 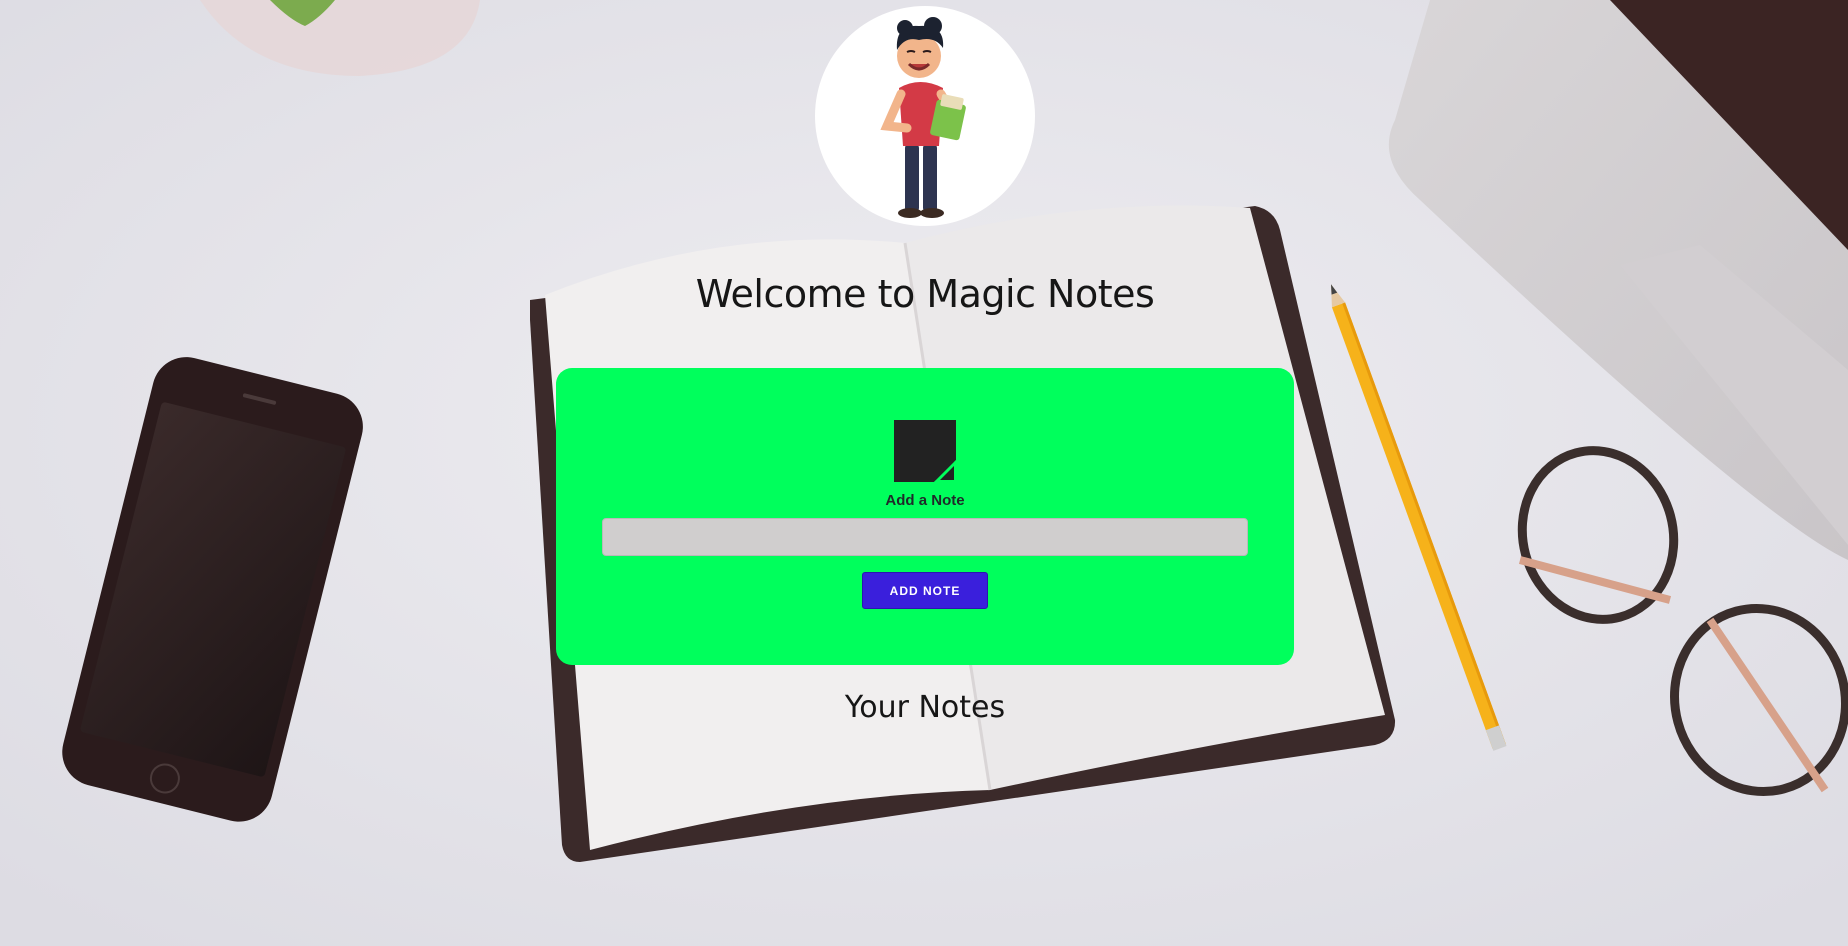 What do you see at coordinates (925, 740) in the screenshot?
I see `notes-list` at bounding box center [925, 740].